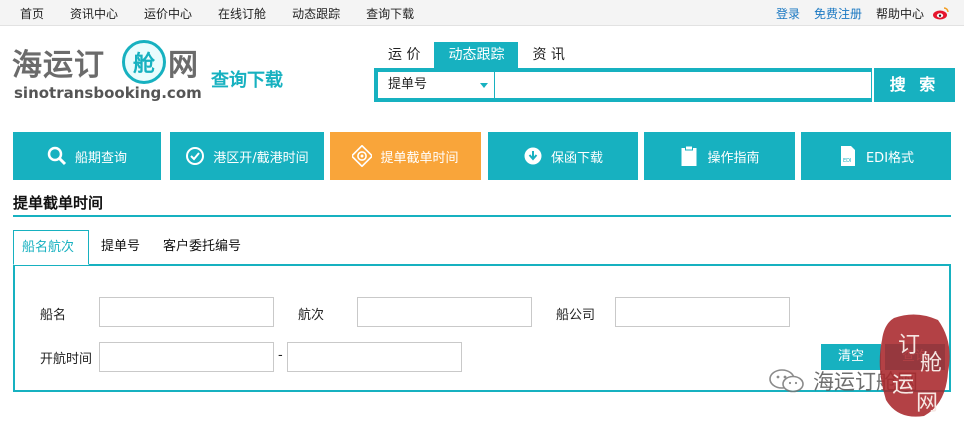 Image resolution: width=964 pixels, height=422 pixels. I want to click on date-range-dash: -, so click(280, 355).